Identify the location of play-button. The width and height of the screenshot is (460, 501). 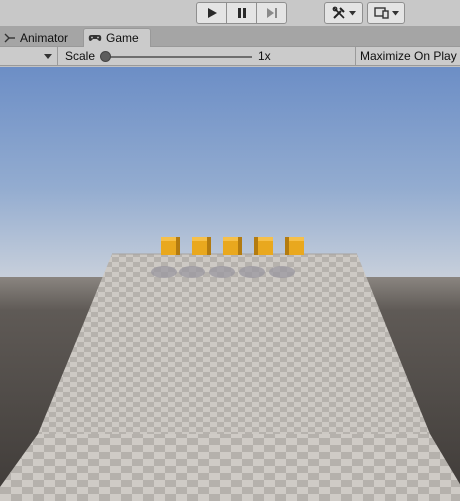
(211, 13).